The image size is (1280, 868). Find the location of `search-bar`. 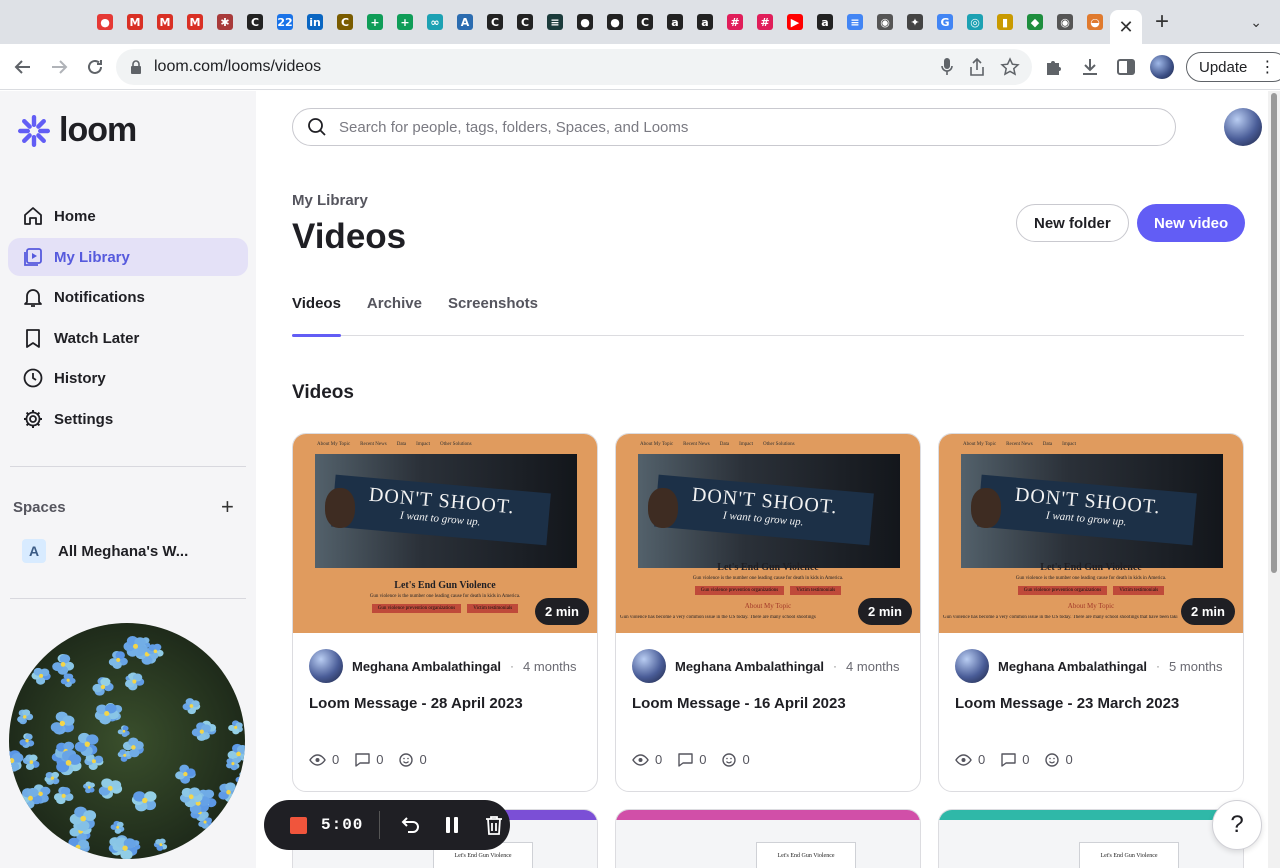

search-bar is located at coordinates (734, 127).